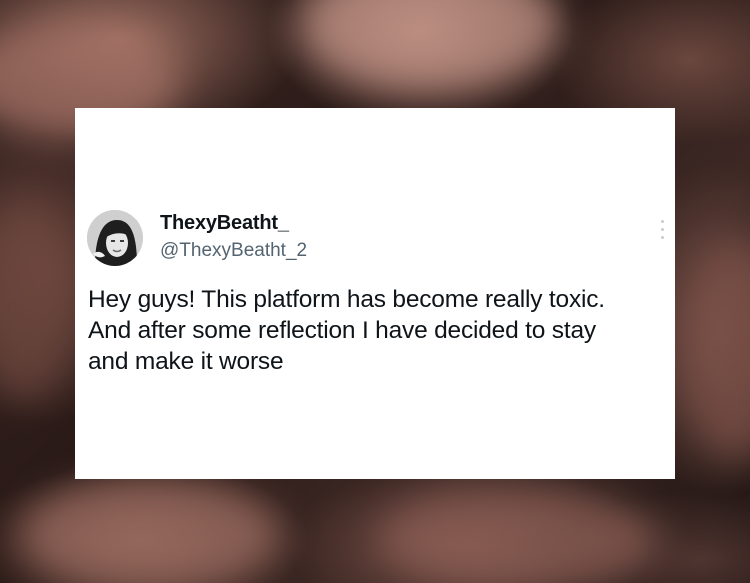 Image resolution: width=750 pixels, height=583 pixels. What do you see at coordinates (224, 223) in the screenshot?
I see `display-name: ThexyBeatht_` at bounding box center [224, 223].